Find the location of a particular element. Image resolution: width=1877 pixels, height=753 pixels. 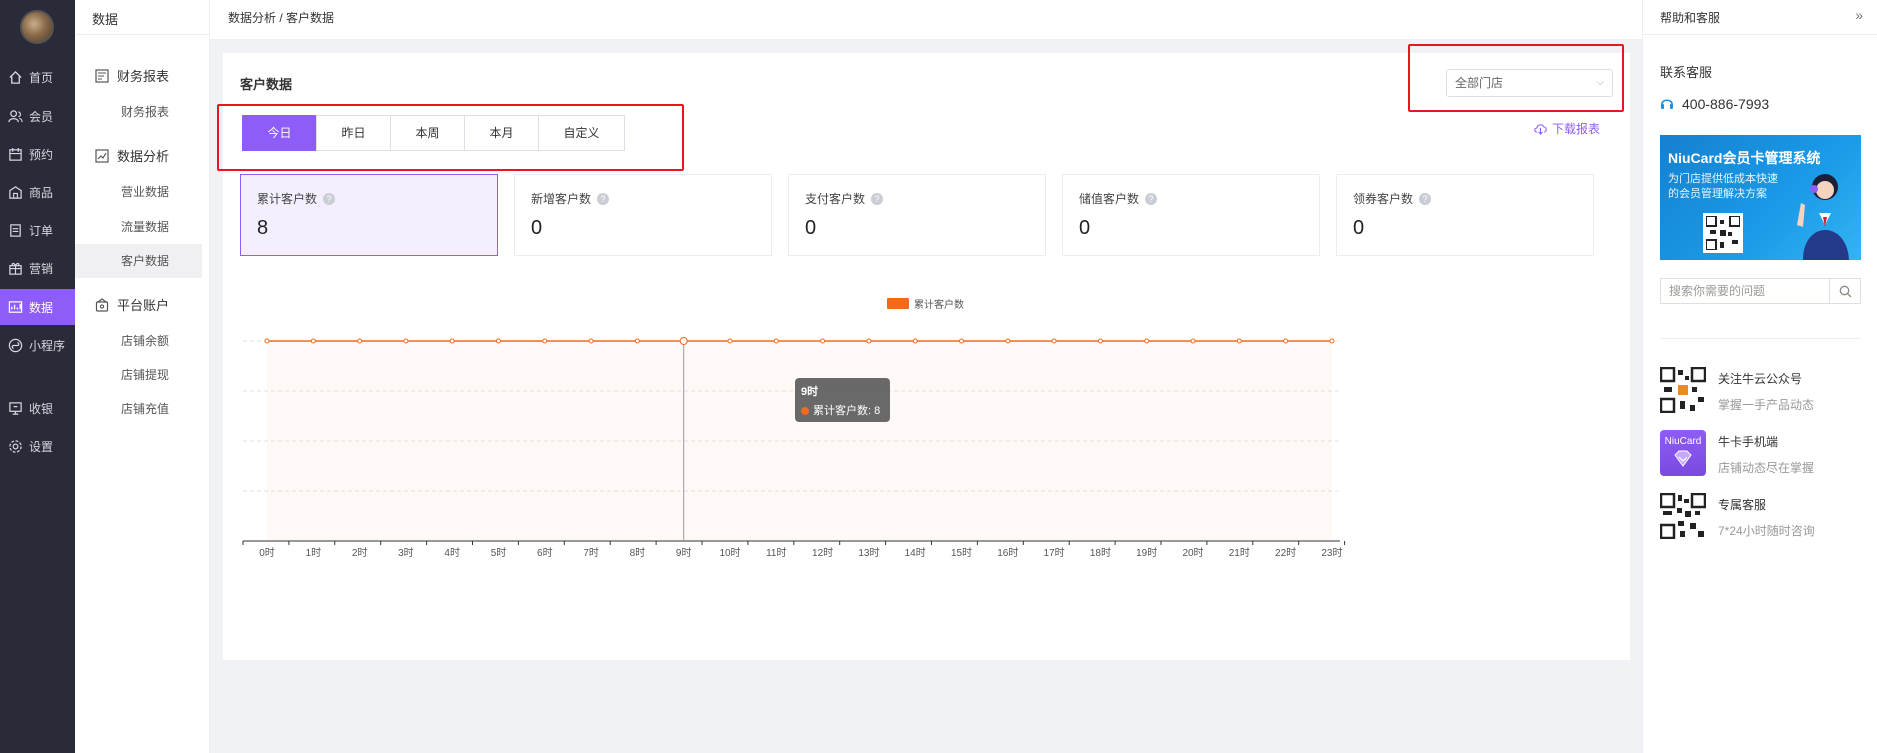

submenu-item-customer-data: 客户数据 is located at coordinates (138, 261).